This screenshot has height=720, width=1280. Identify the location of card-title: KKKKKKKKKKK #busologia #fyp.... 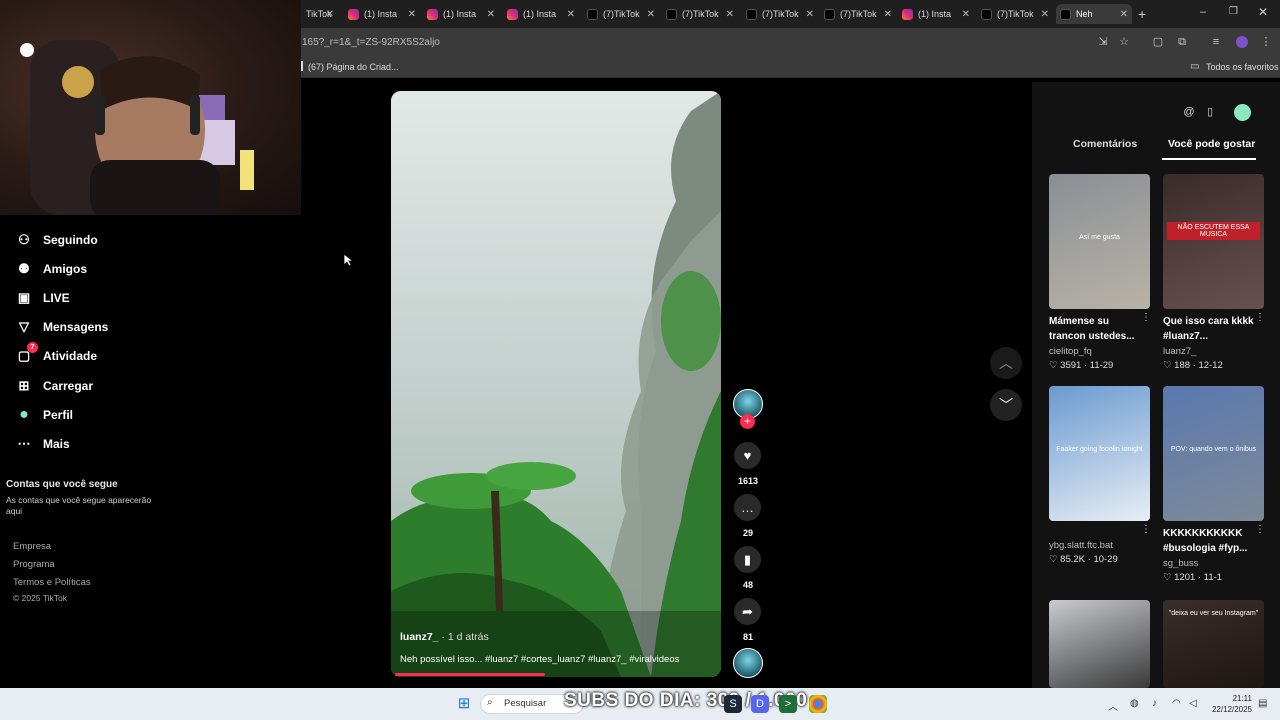
(1210, 541).